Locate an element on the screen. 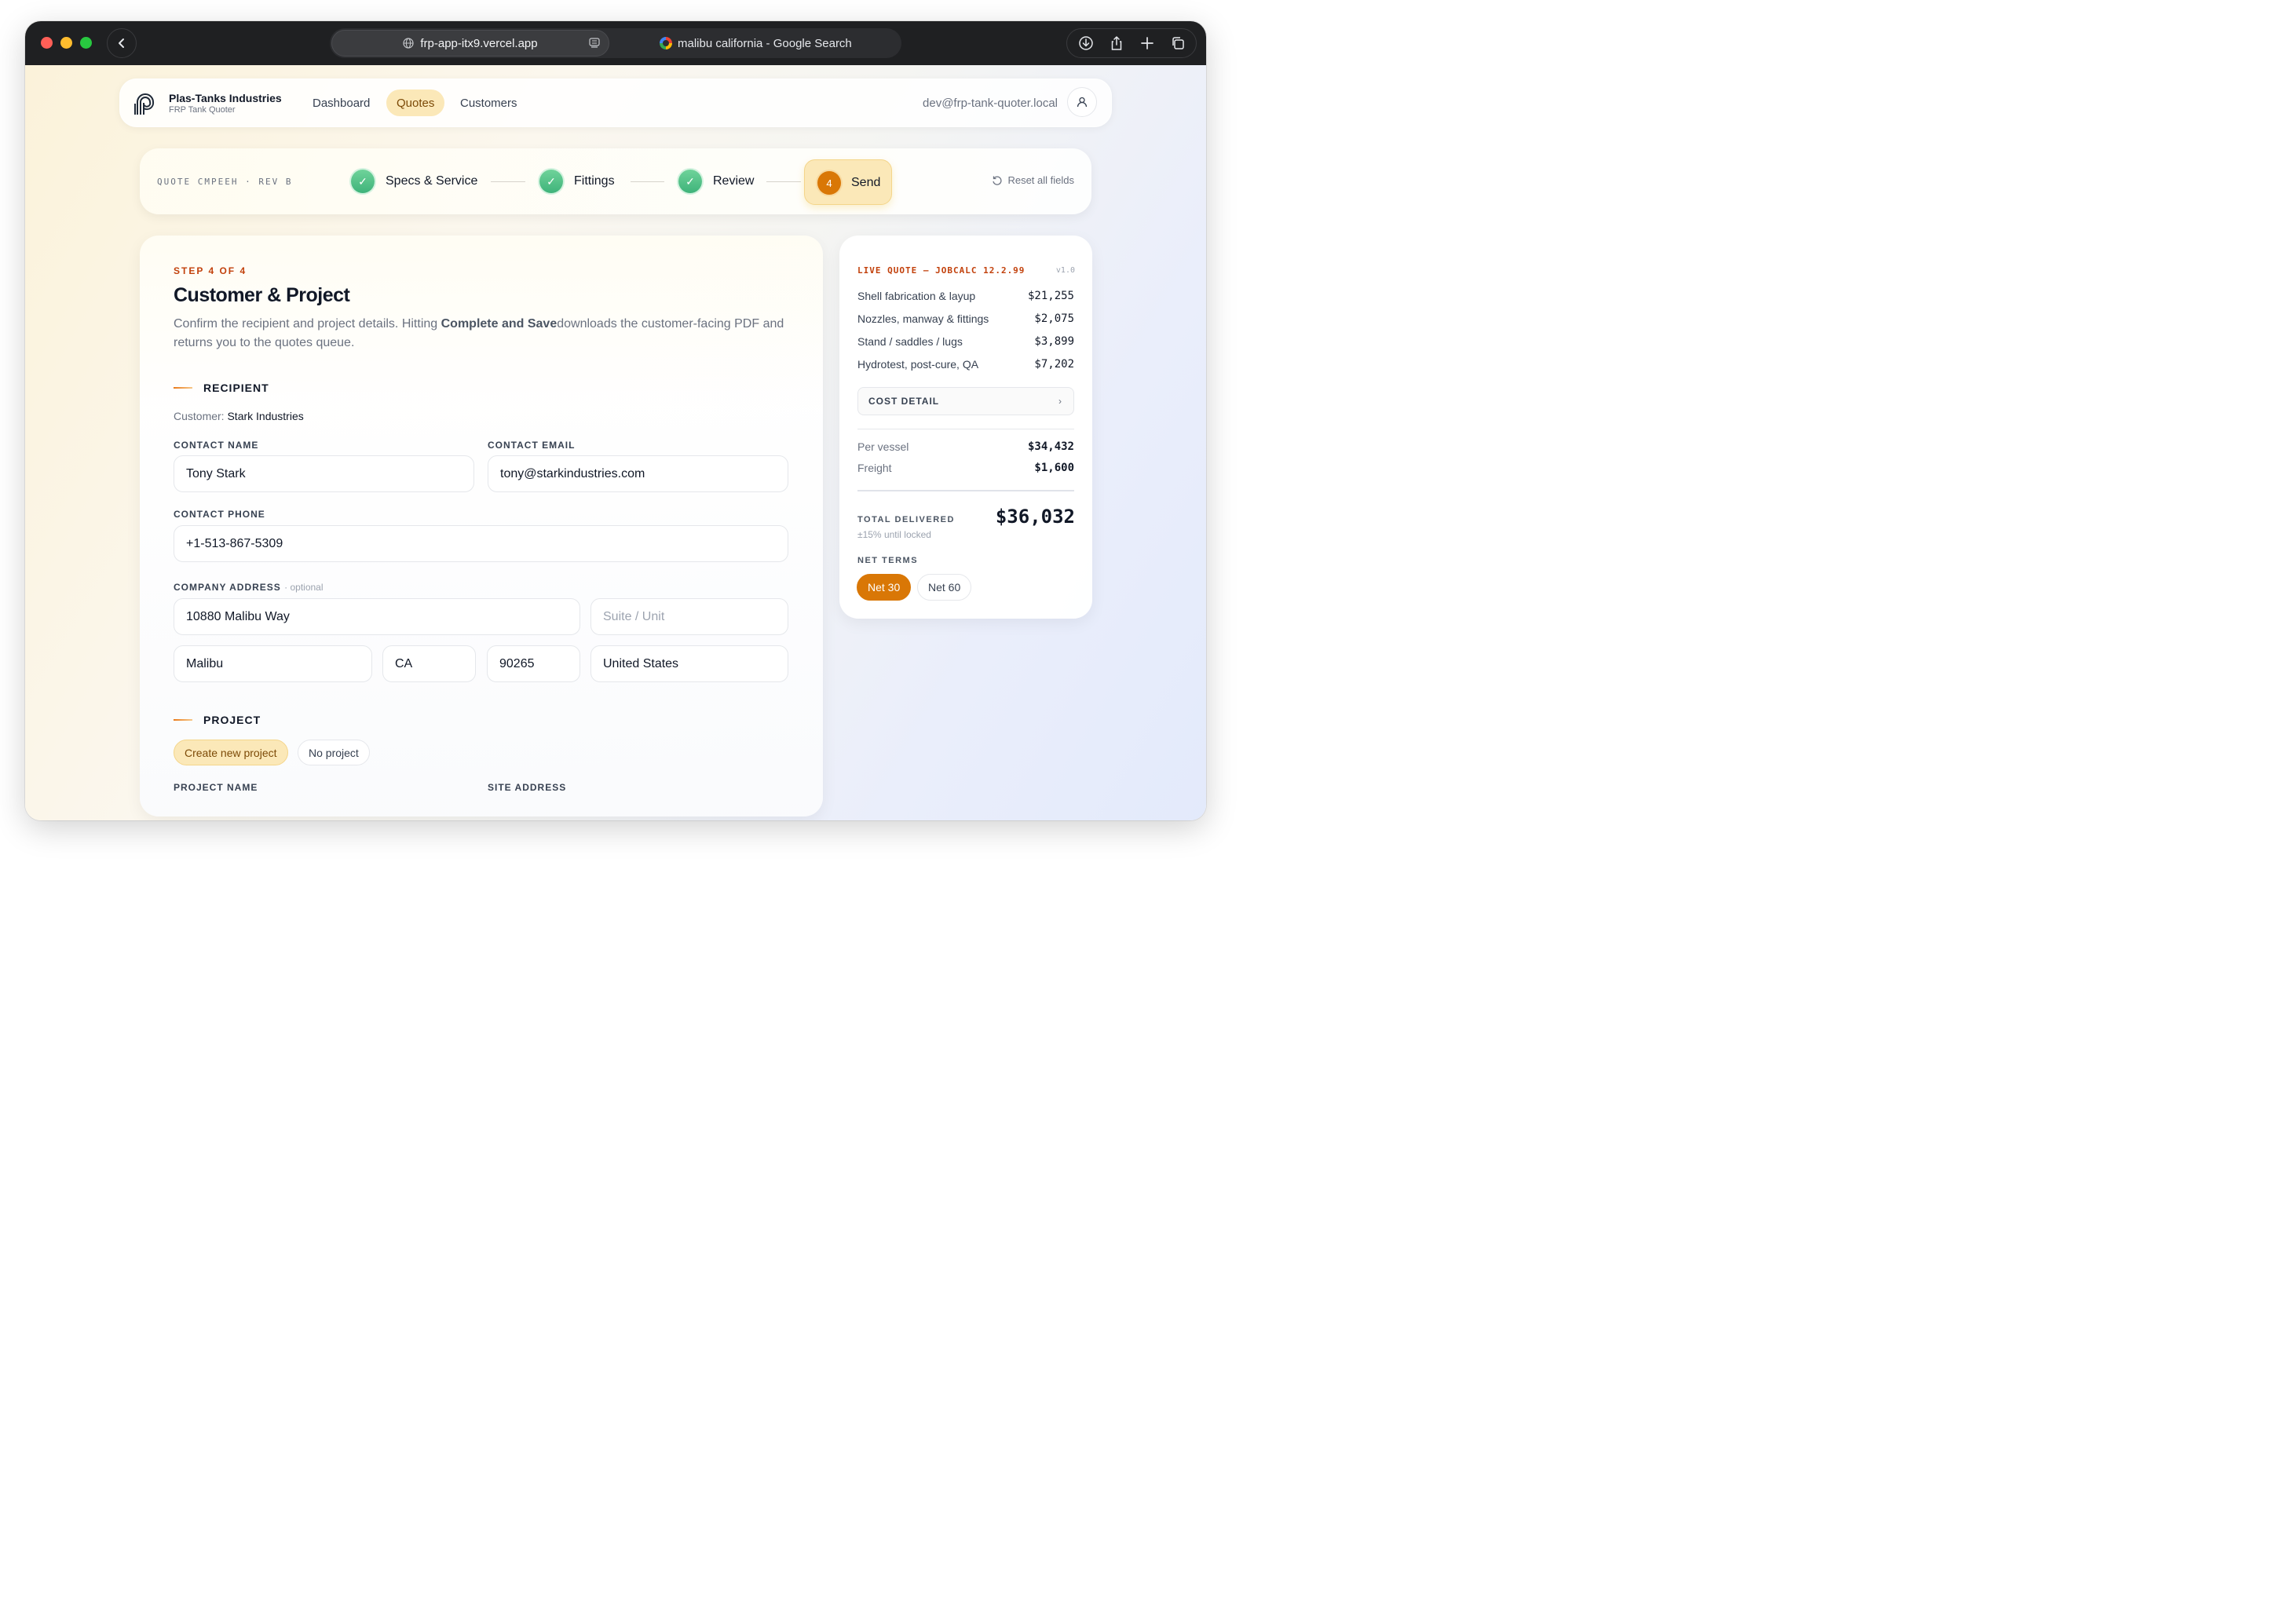 This screenshot has height=1600, width=2296. contact-name-input: Tony Stark is located at coordinates (324, 473).